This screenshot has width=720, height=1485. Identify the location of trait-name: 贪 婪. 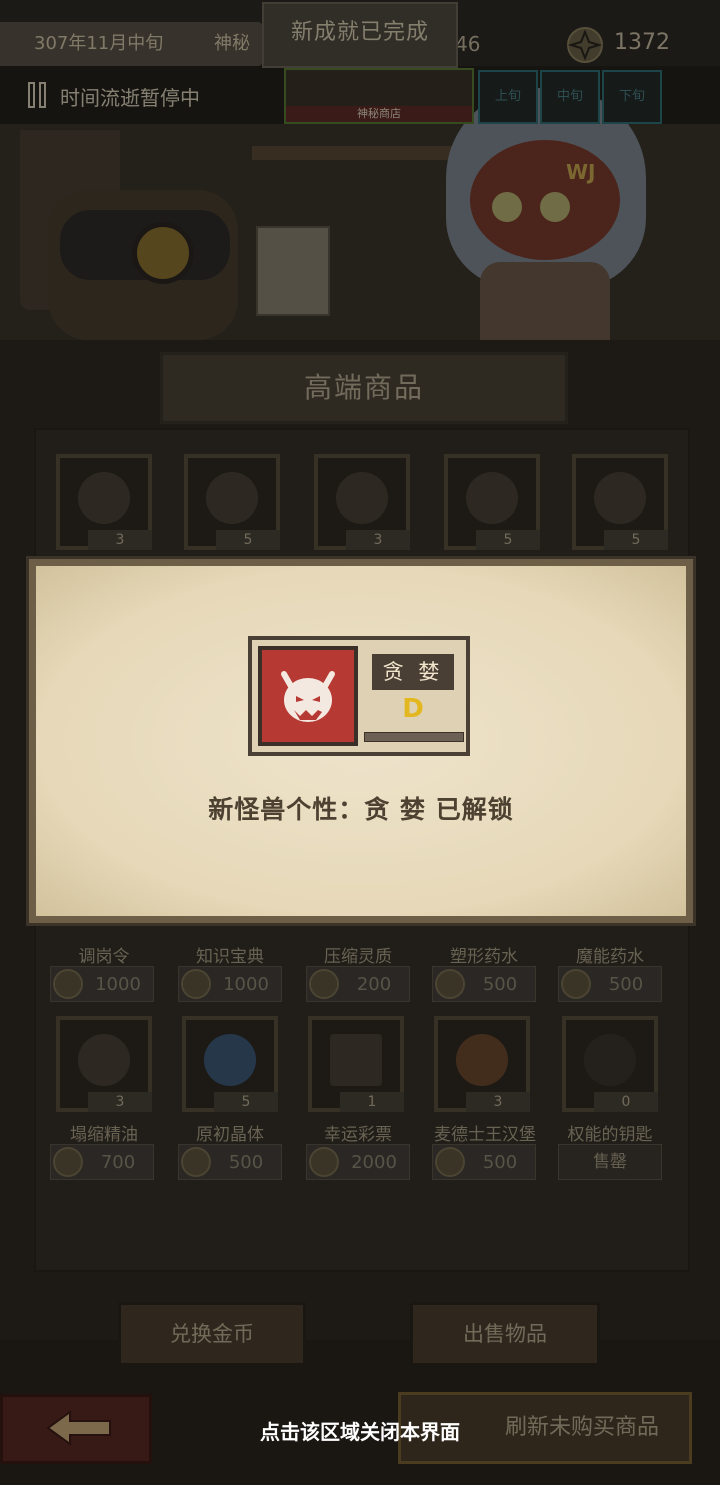
(413, 672).